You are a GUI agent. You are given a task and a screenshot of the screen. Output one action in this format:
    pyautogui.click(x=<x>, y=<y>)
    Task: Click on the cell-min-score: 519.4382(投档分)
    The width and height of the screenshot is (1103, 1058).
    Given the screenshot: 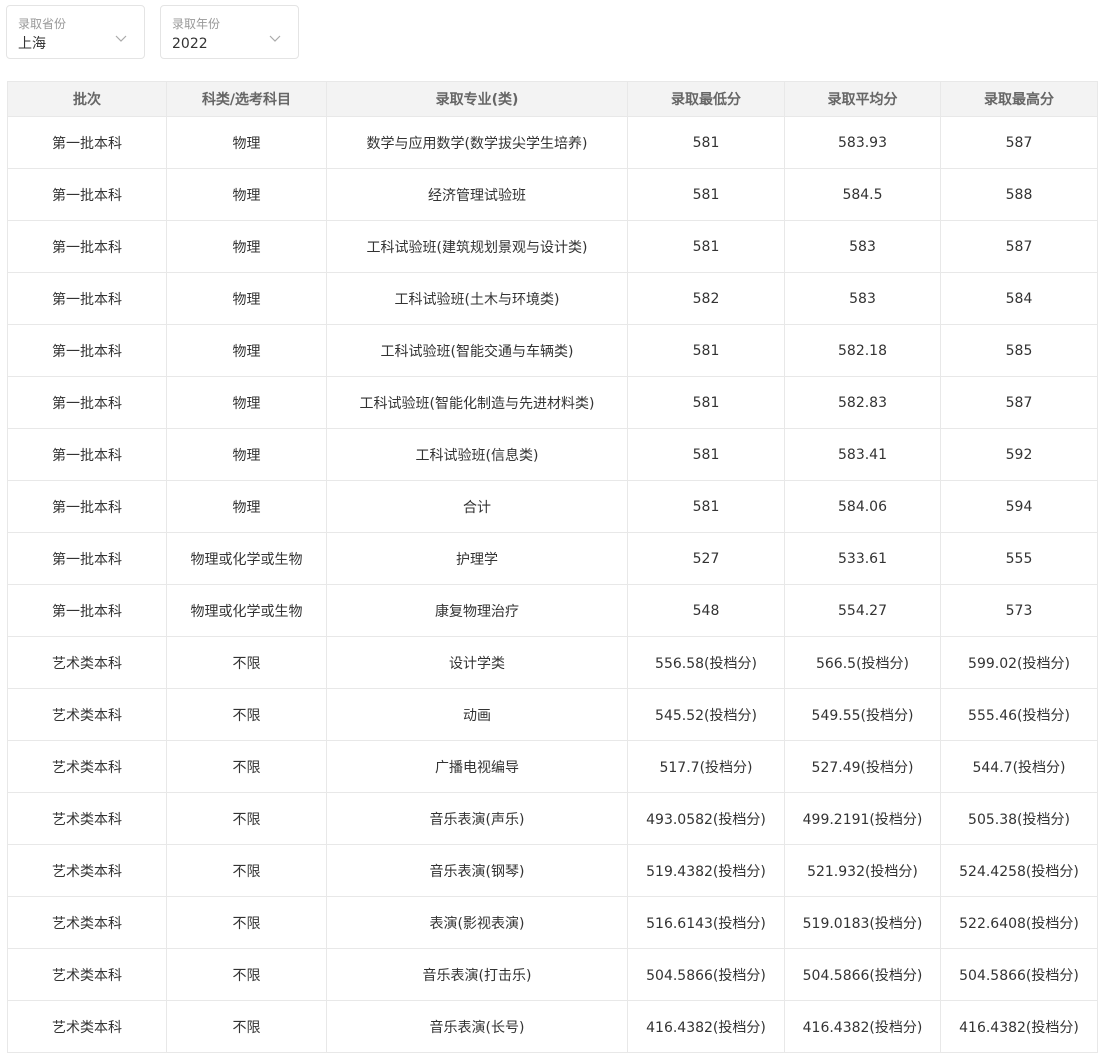 What is the action you would take?
    pyautogui.click(x=706, y=870)
    